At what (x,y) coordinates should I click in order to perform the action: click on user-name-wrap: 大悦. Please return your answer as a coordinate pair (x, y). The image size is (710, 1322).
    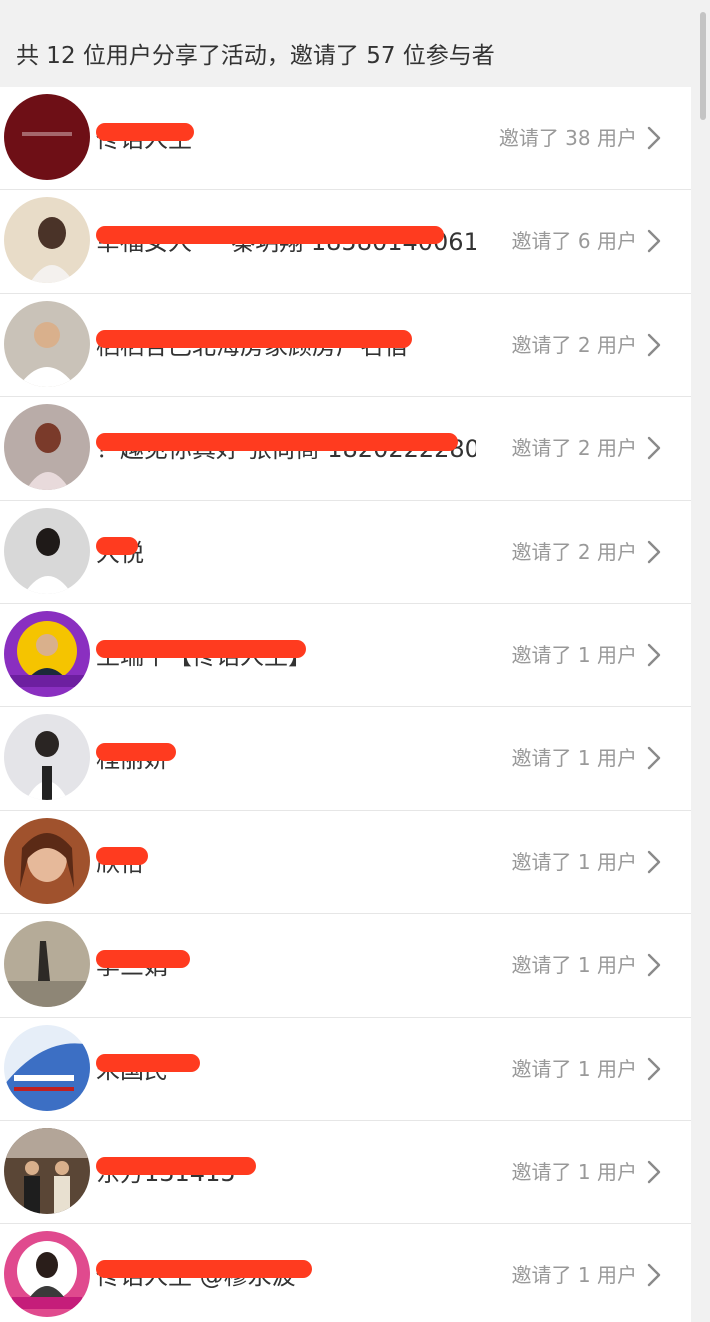
    Looking at the image, I should click on (286, 553).